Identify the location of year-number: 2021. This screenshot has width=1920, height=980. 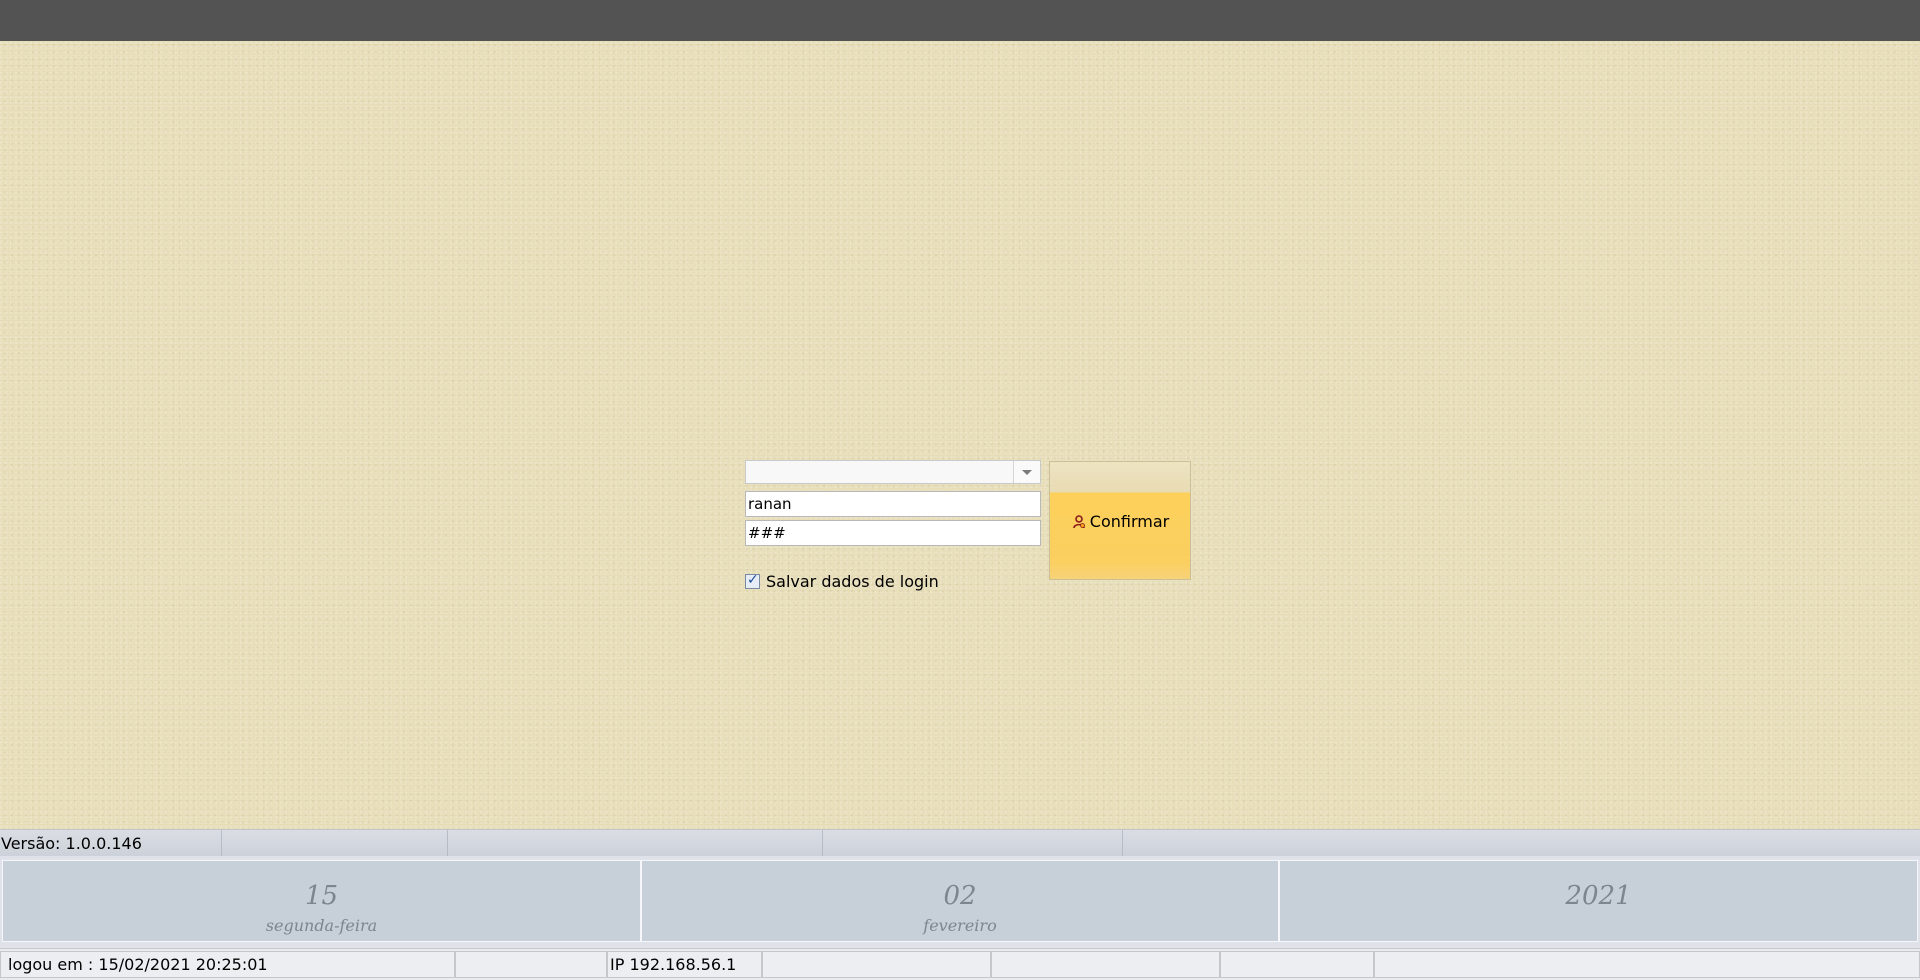
(1598, 896).